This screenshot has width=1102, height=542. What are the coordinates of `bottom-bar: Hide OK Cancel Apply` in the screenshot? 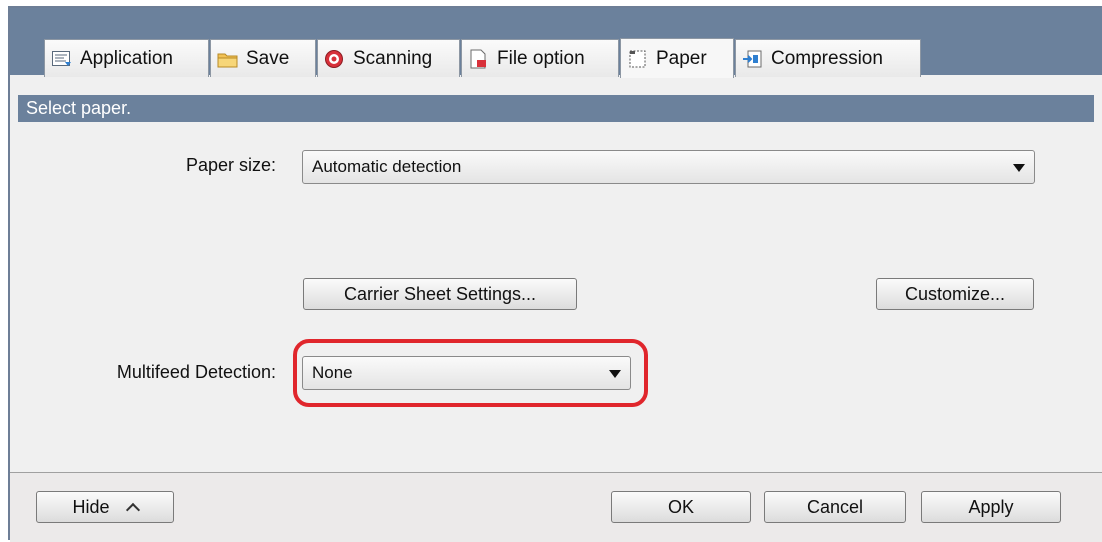 It's located at (556, 507).